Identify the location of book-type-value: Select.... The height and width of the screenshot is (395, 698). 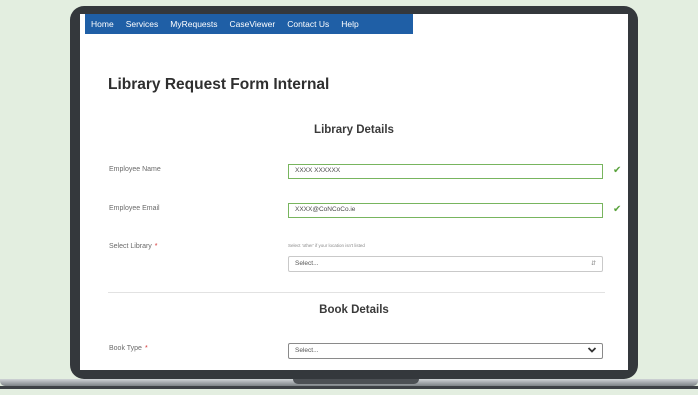
(307, 350).